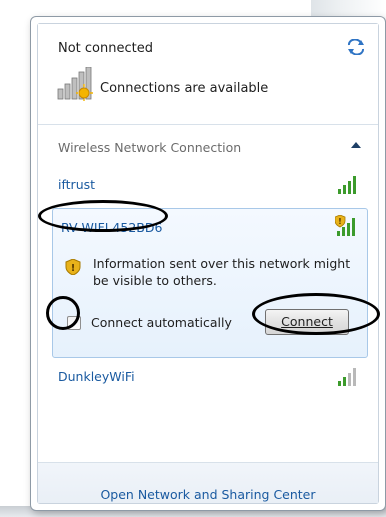 This screenshot has width=386, height=517. Describe the element at coordinates (356, 47) in the screenshot. I see `refresh-icon` at that location.